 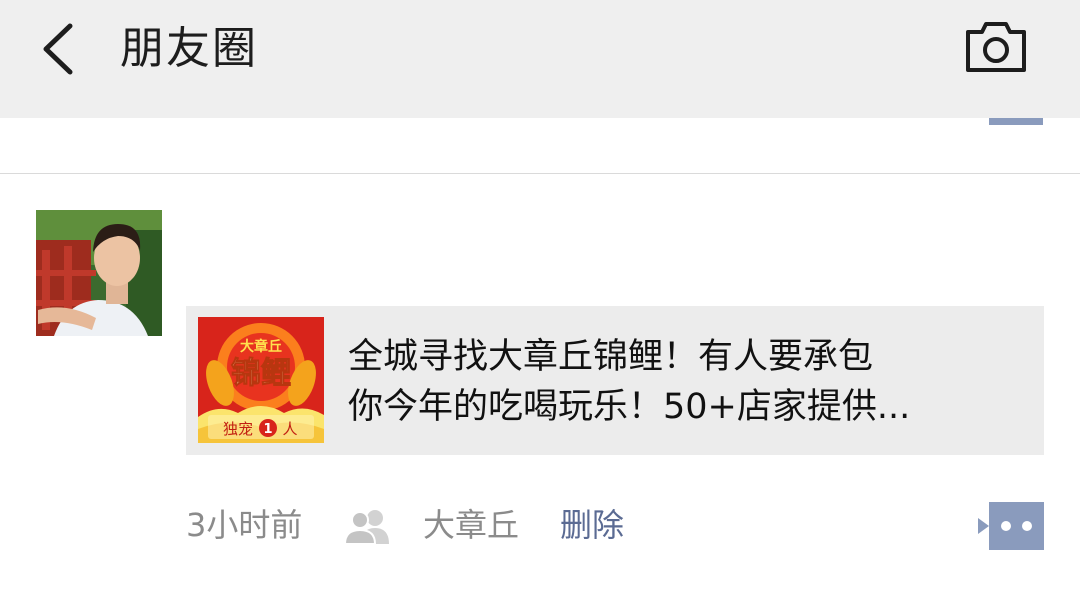 I want to click on delete-link: 删除, so click(x=592, y=525).